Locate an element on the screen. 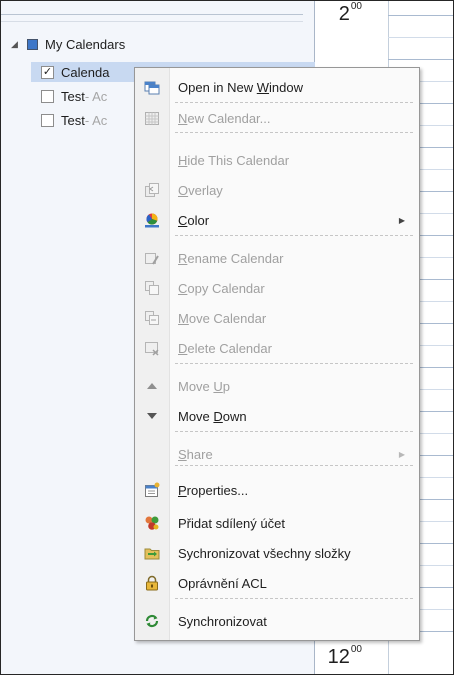 This screenshot has width=454, height=675. menu-item-sync: Synchronizovat is located at coordinates (277, 621).